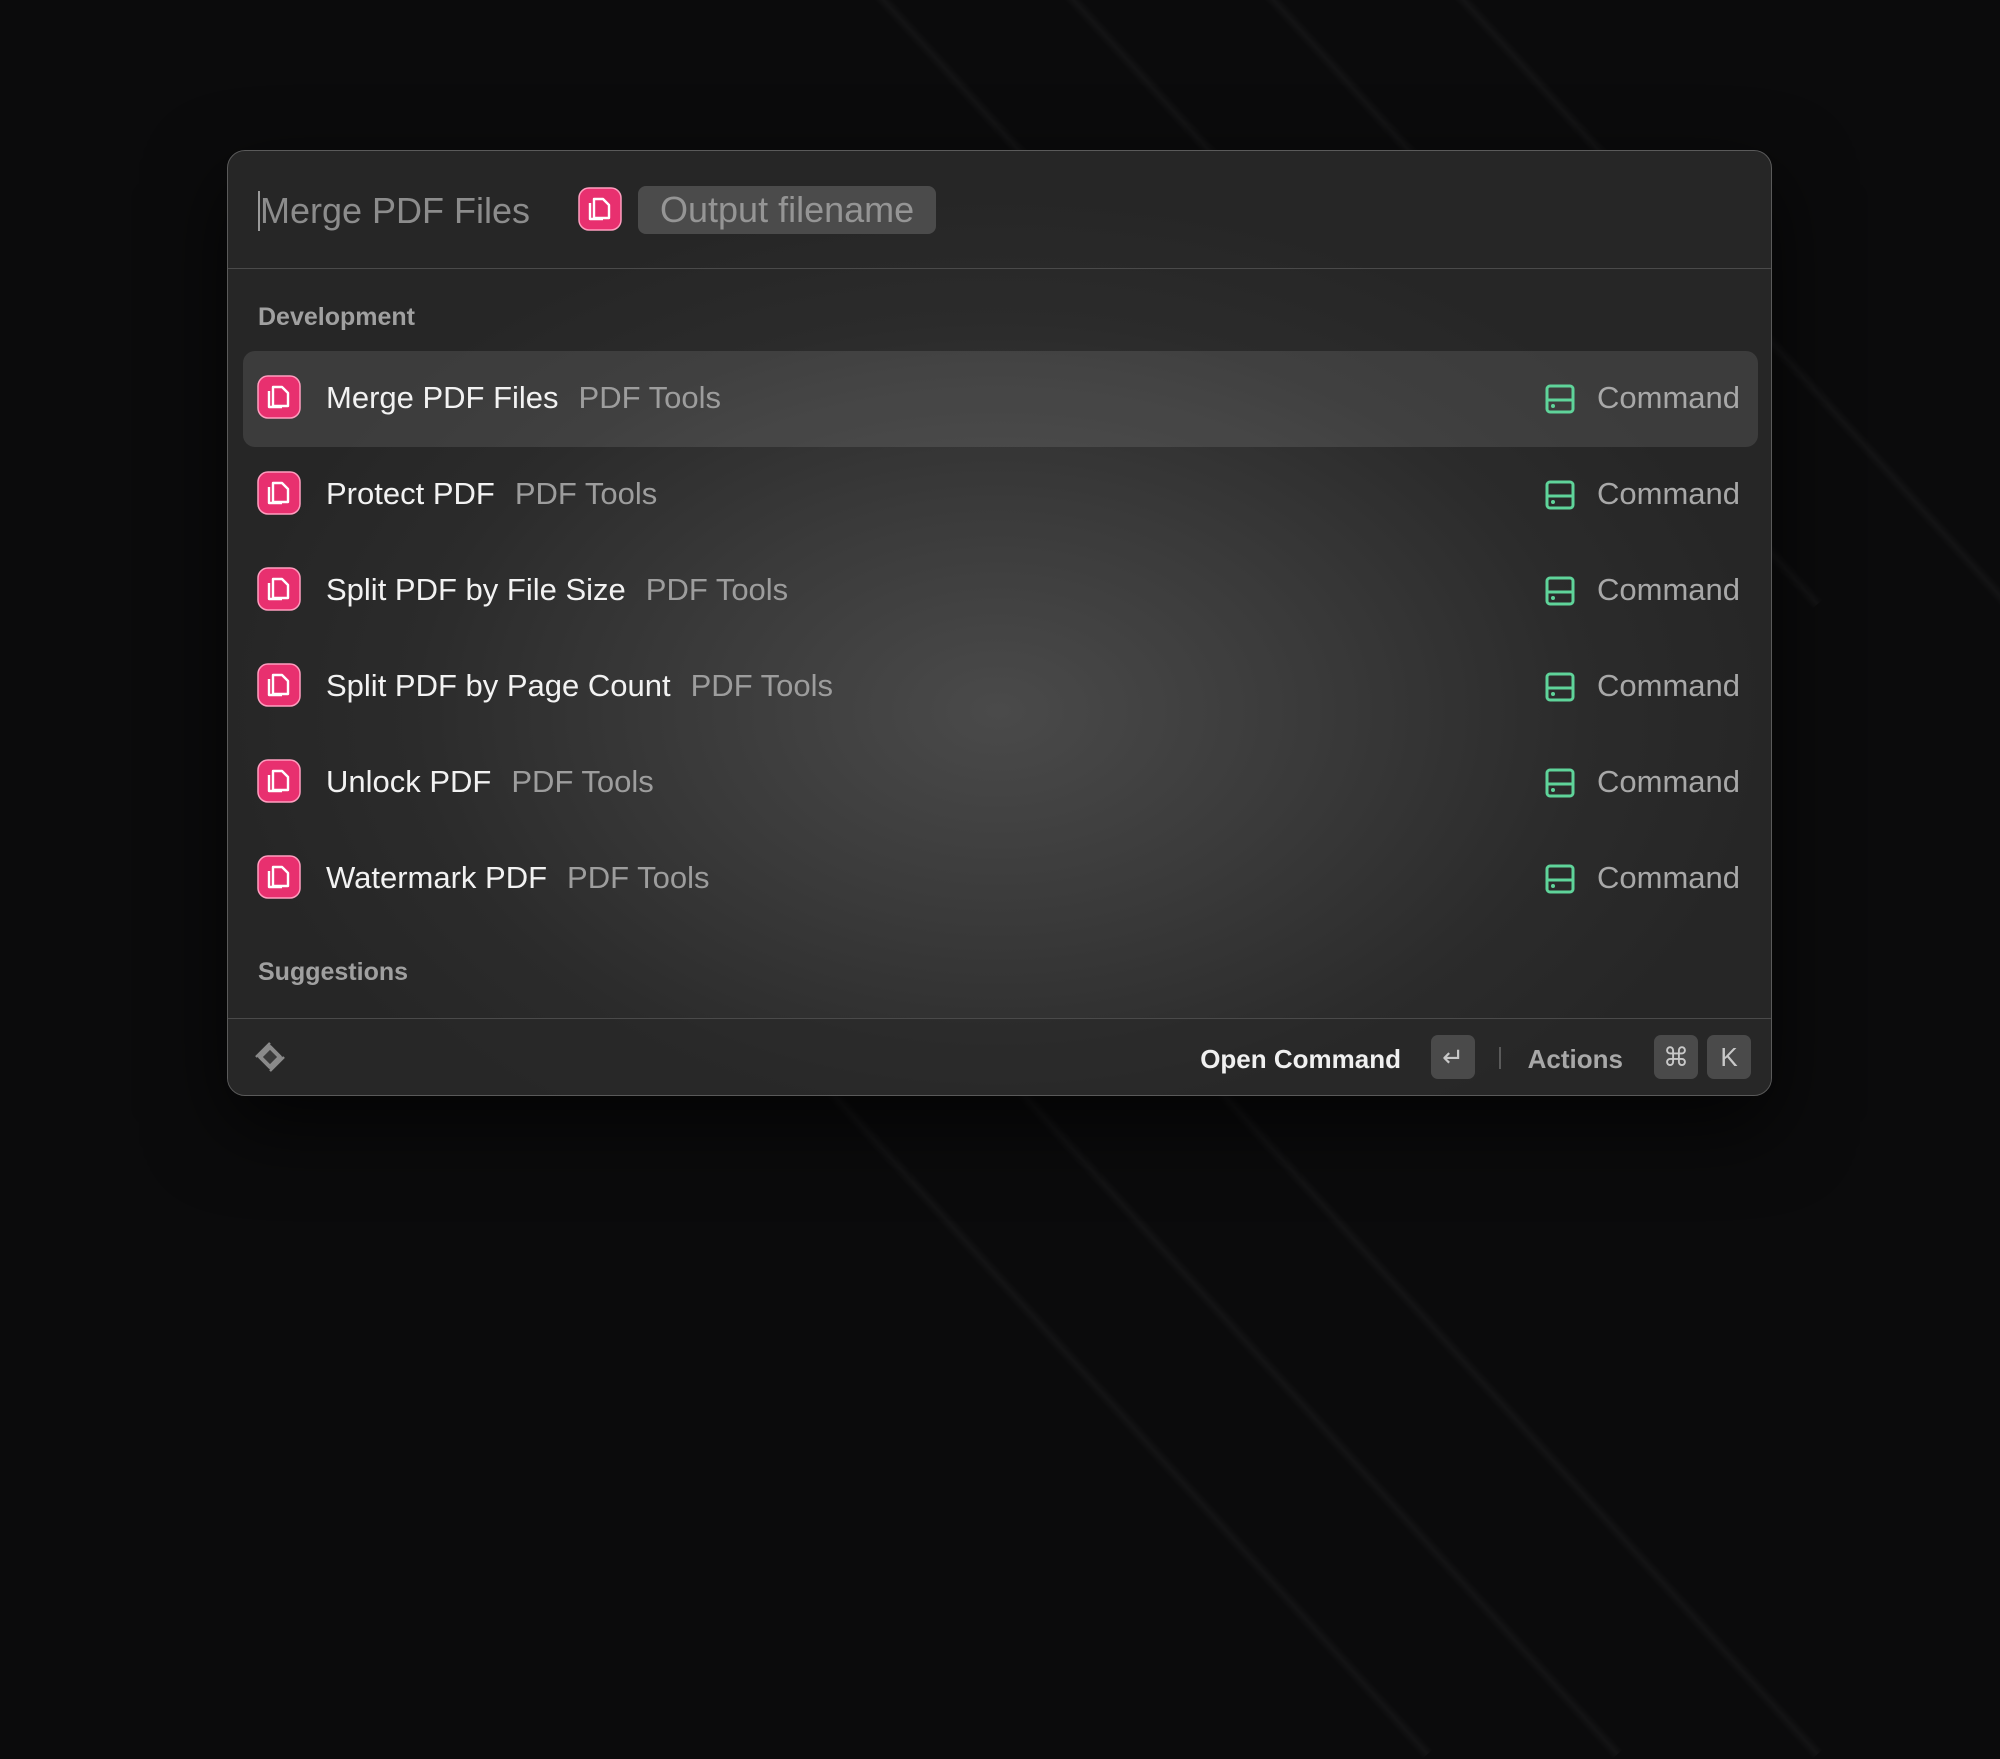  Describe the element at coordinates (1500, 1058) in the screenshot. I see `divider` at that location.